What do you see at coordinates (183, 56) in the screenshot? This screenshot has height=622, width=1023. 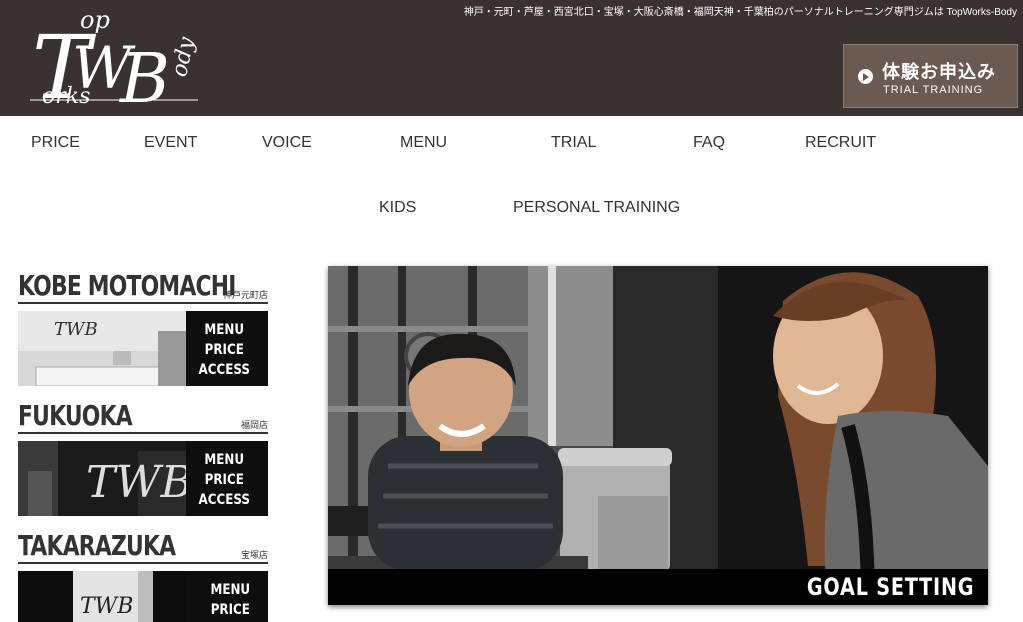 I see `svg-text: ody` at bounding box center [183, 56].